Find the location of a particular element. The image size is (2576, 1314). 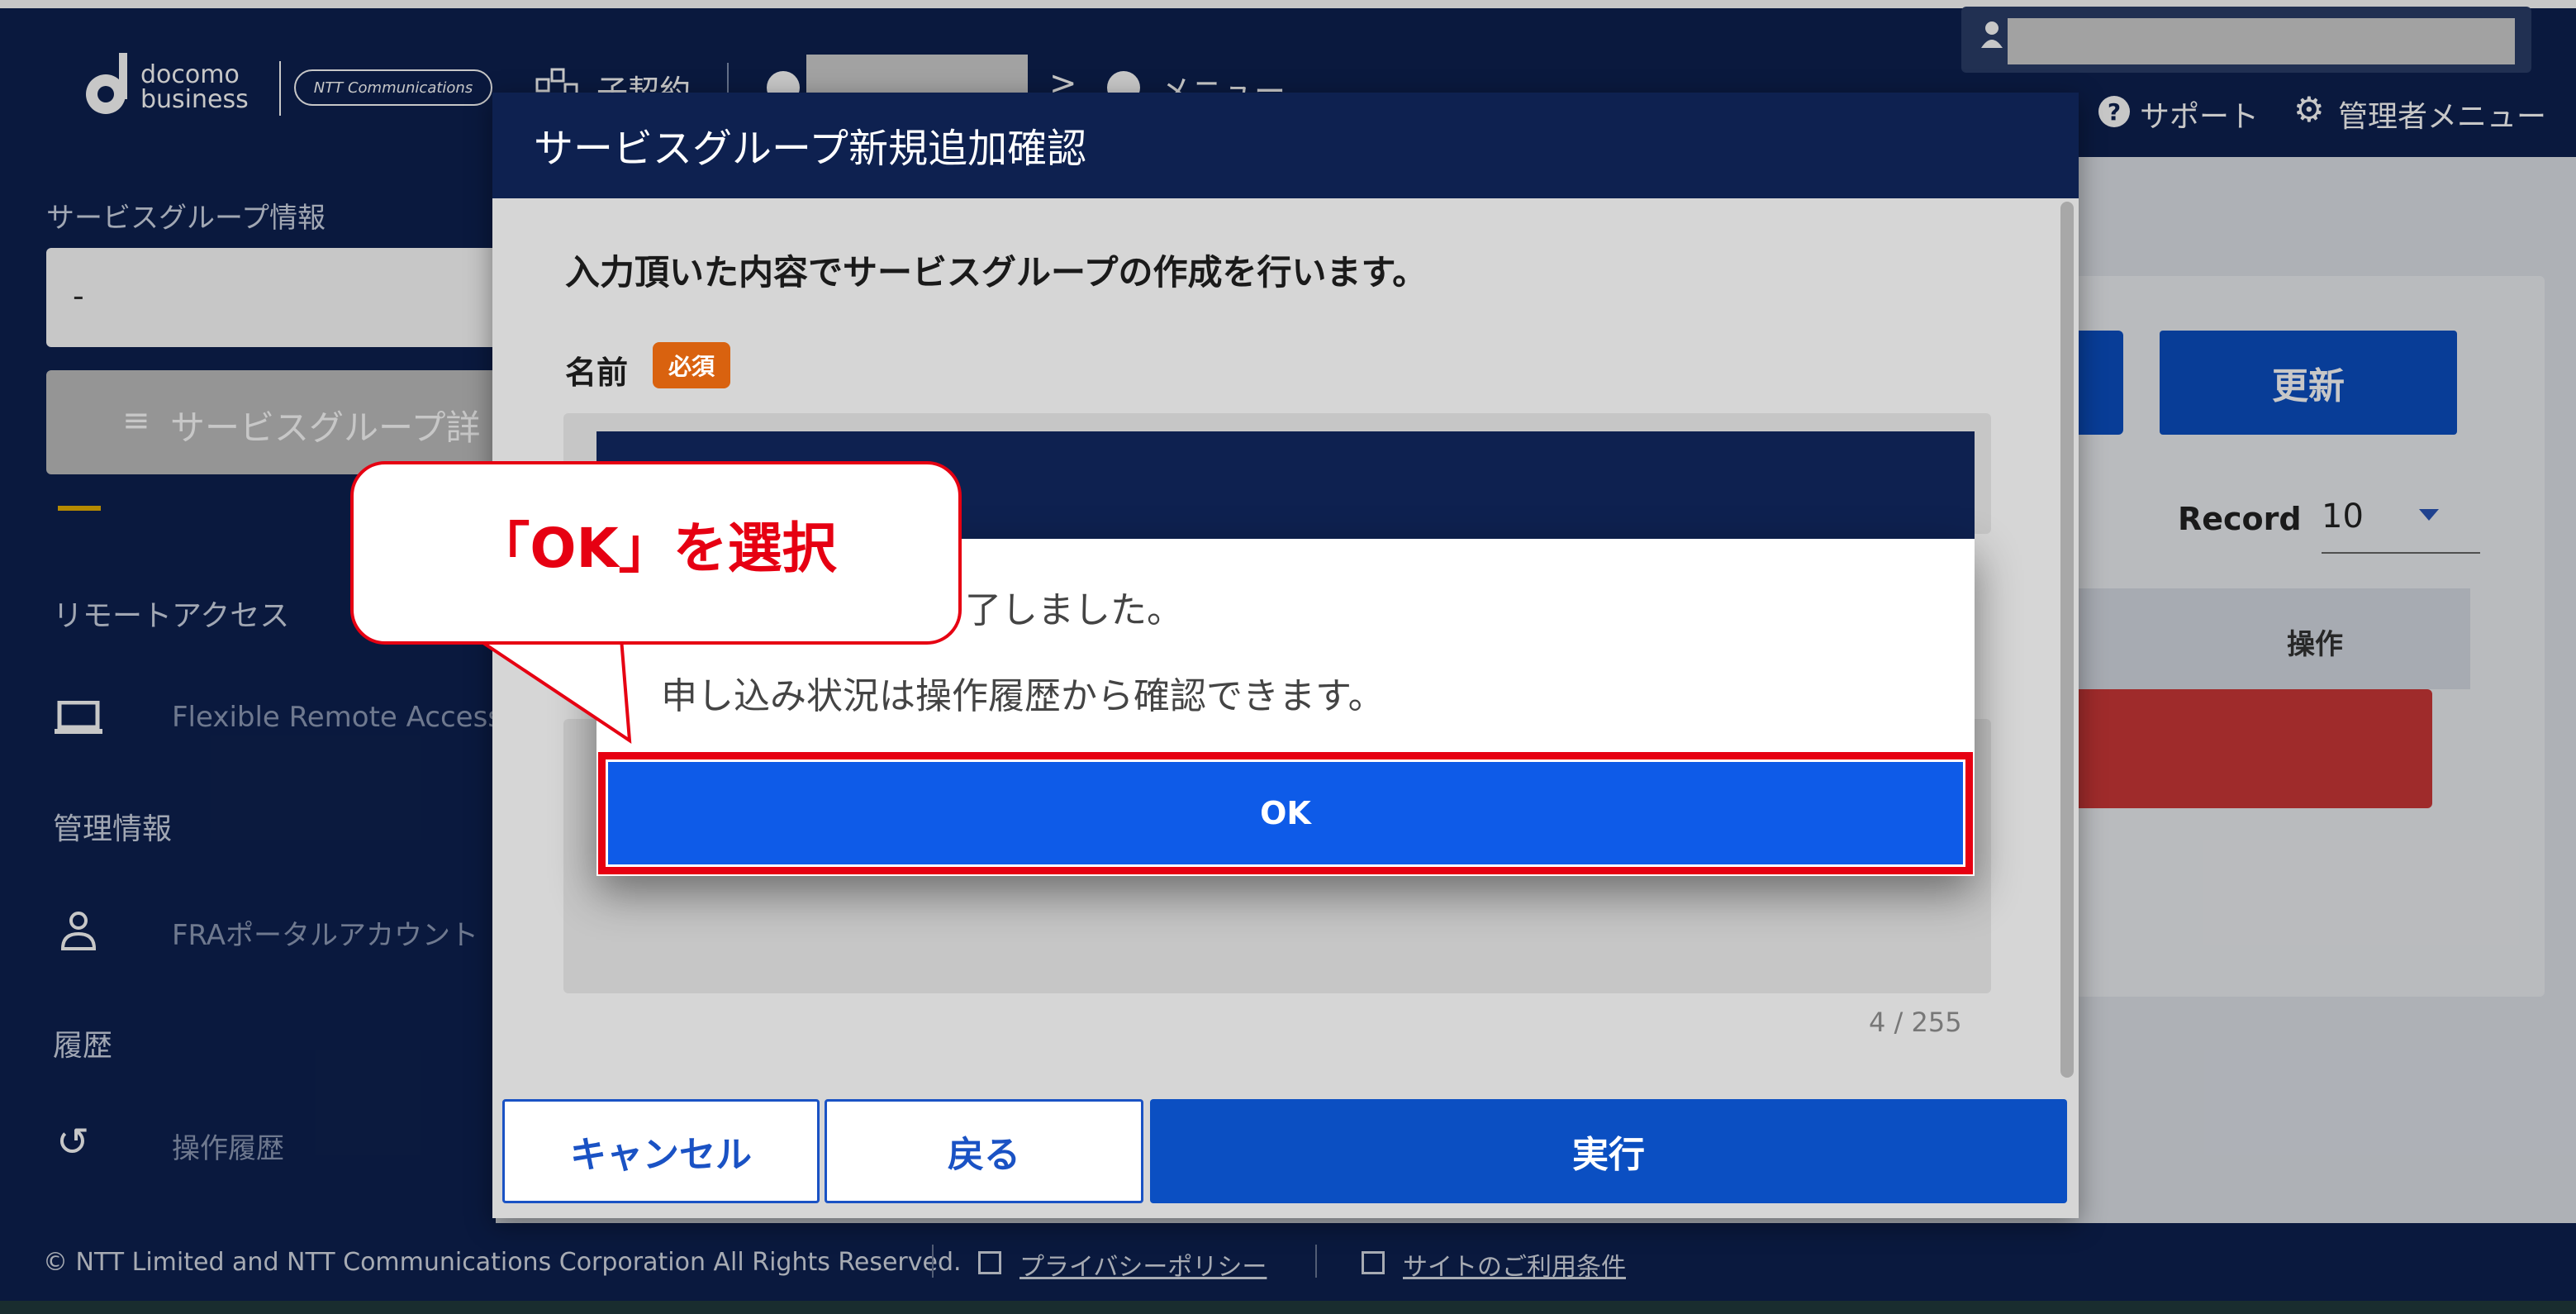

char-count: 4 / 255 is located at coordinates (1915, 1023).